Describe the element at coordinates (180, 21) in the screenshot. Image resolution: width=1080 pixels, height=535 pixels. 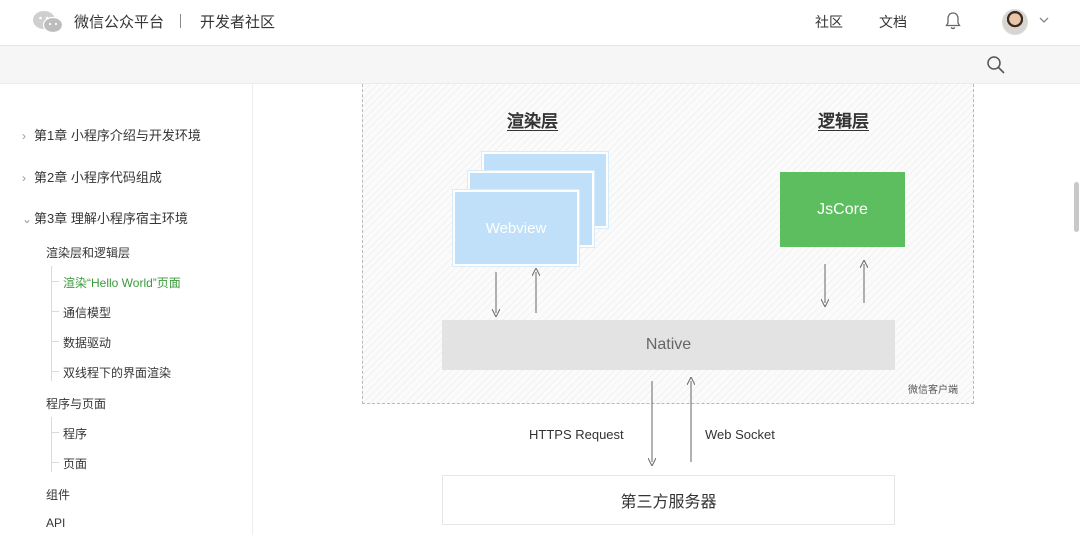
I see `brand-divider` at that location.